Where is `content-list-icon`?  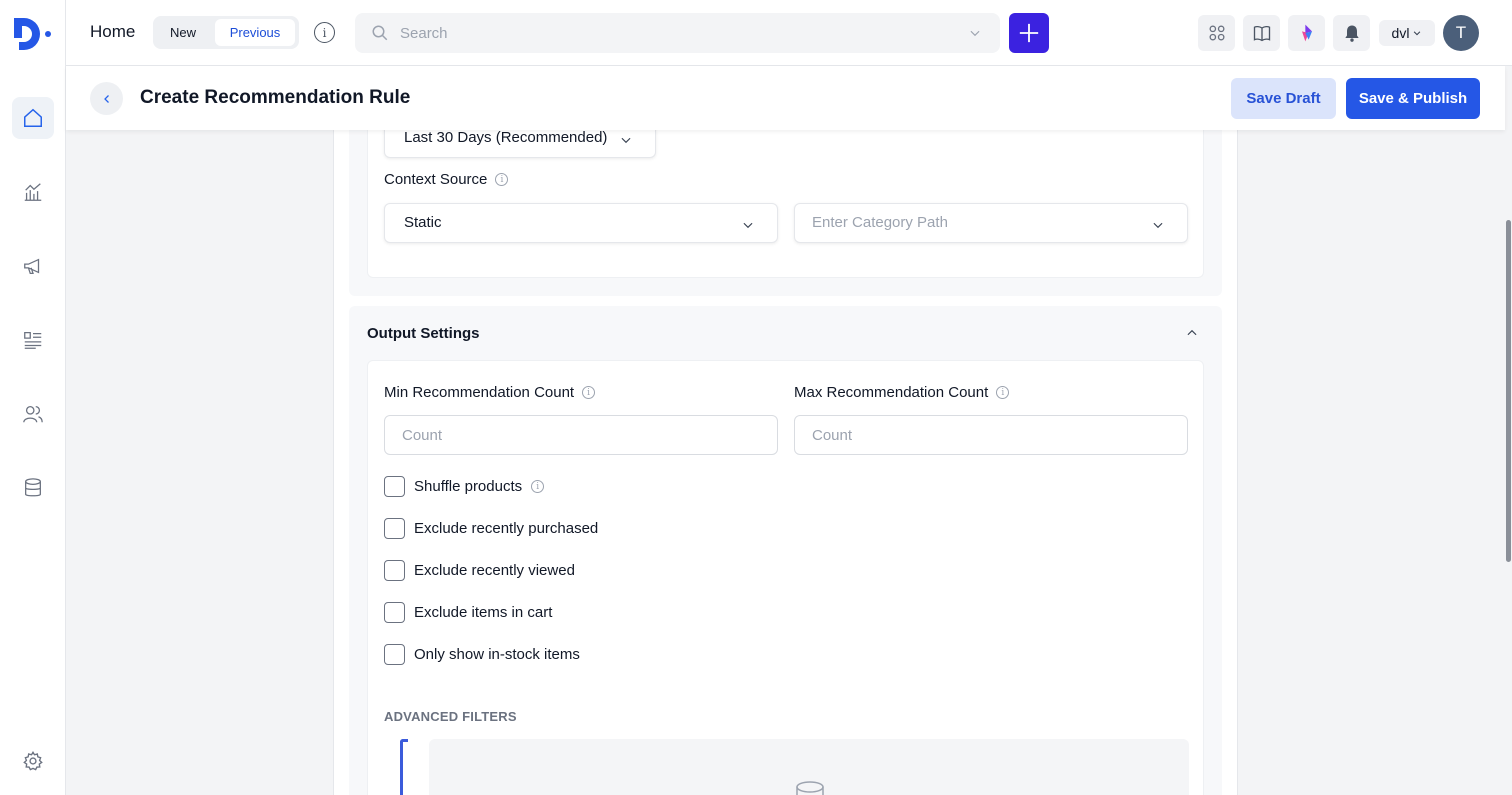 content-list-icon is located at coordinates (33, 340).